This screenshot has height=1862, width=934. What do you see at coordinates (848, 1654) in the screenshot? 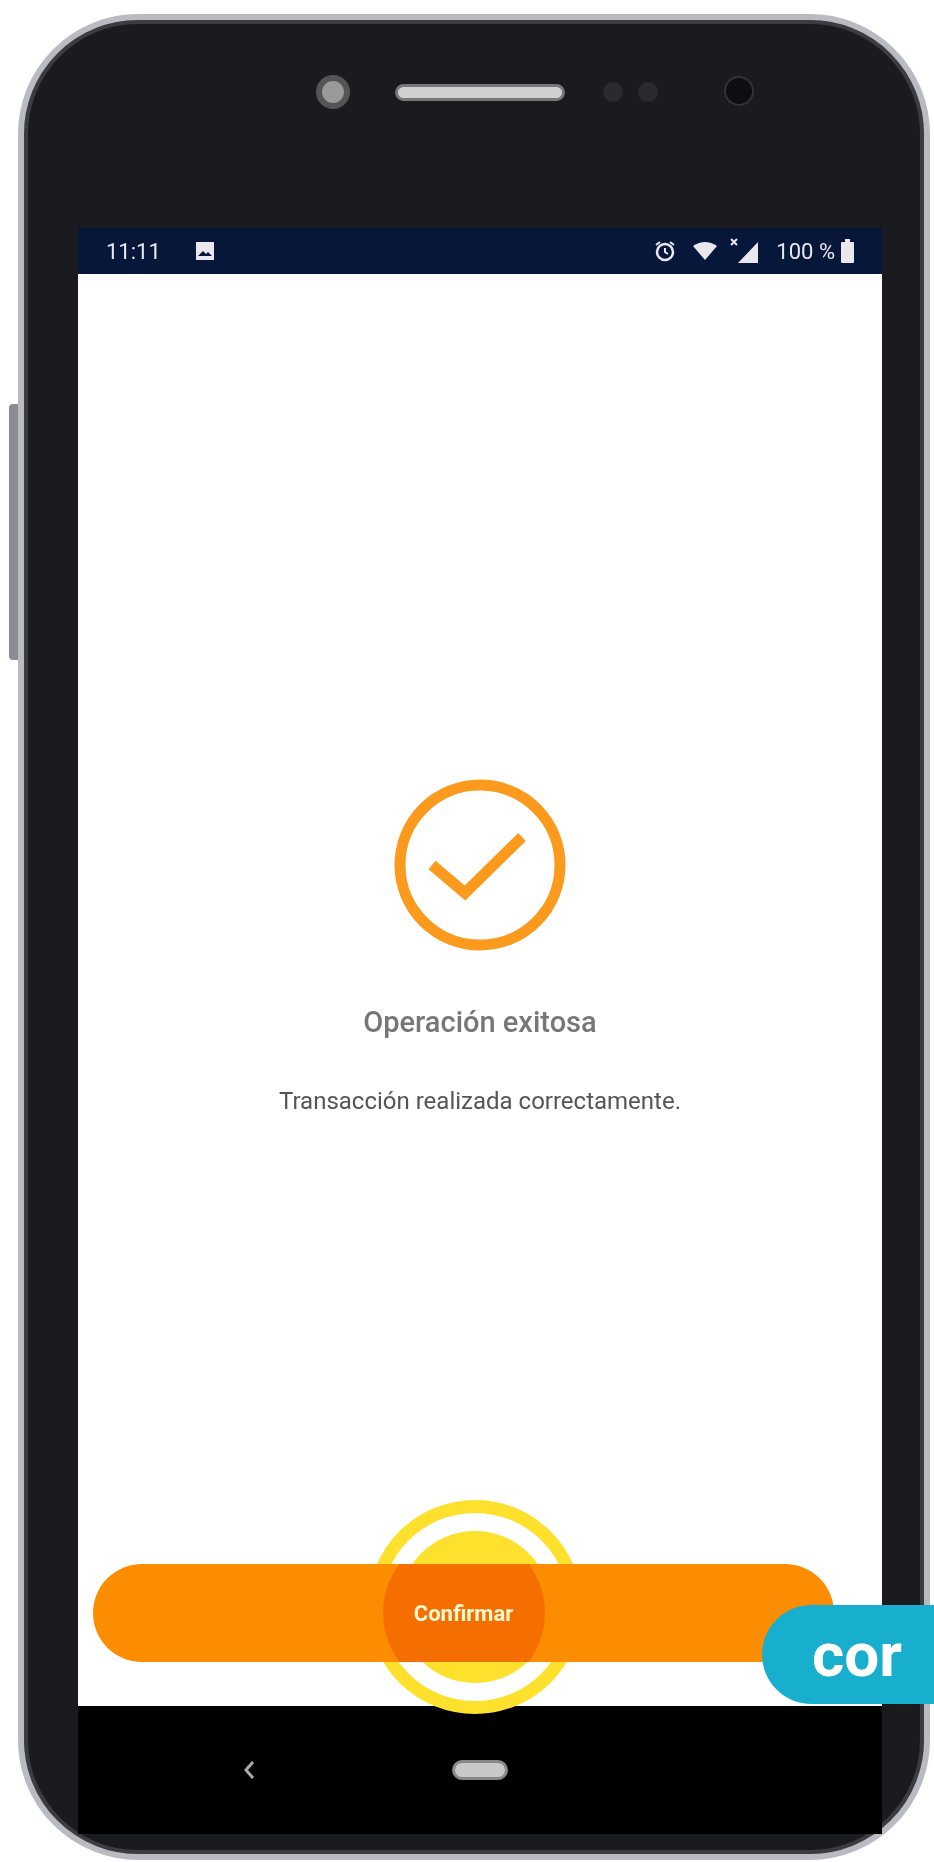
I see `tutorial-badge: cor` at bounding box center [848, 1654].